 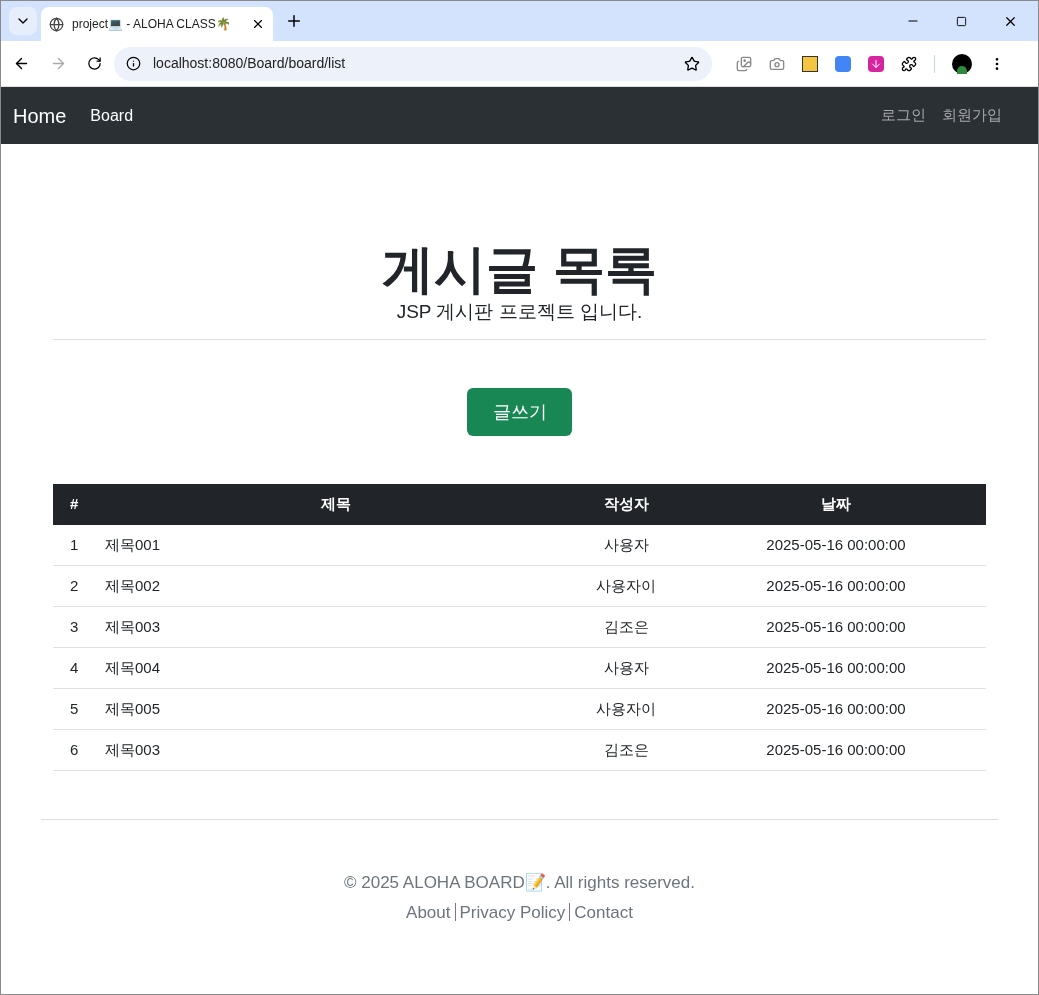 I want to click on download-extension-icon, so click(x=876, y=63).